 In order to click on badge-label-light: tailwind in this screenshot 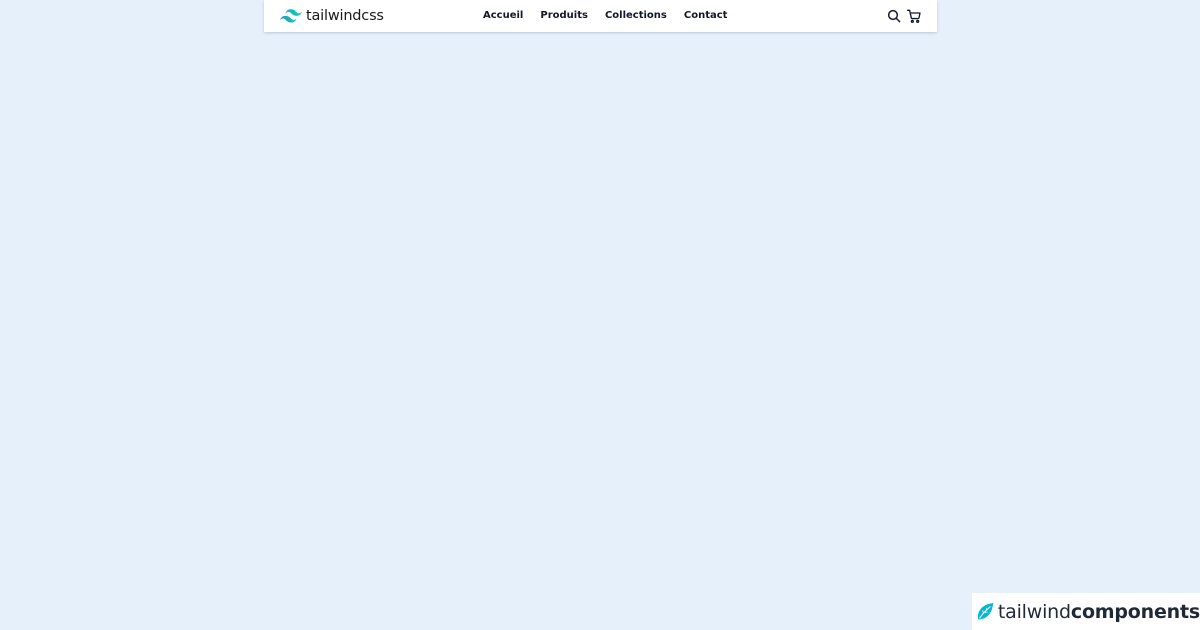, I will do `click(1034, 611)`.